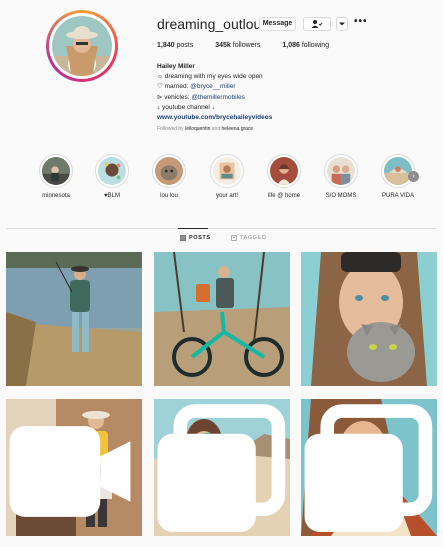 This screenshot has width=443, height=547. What do you see at coordinates (238, 129) in the screenshot?
I see `follower-link: heleena.grace` at bounding box center [238, 129].